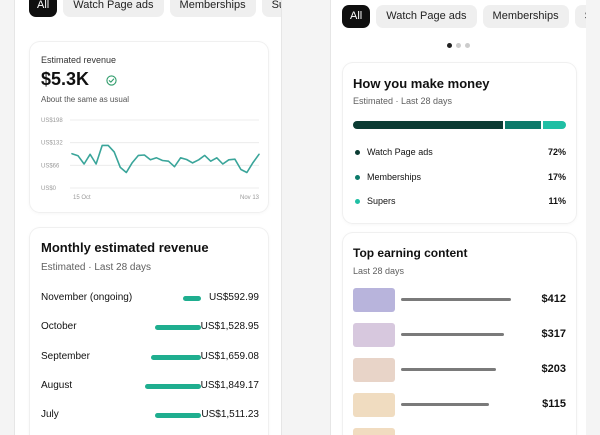 The height and width of the screenshot is (435, 600). Describe the element at coordinates (49, 189) in the screenshot. I see `y-tick-label: US$0` at that location.